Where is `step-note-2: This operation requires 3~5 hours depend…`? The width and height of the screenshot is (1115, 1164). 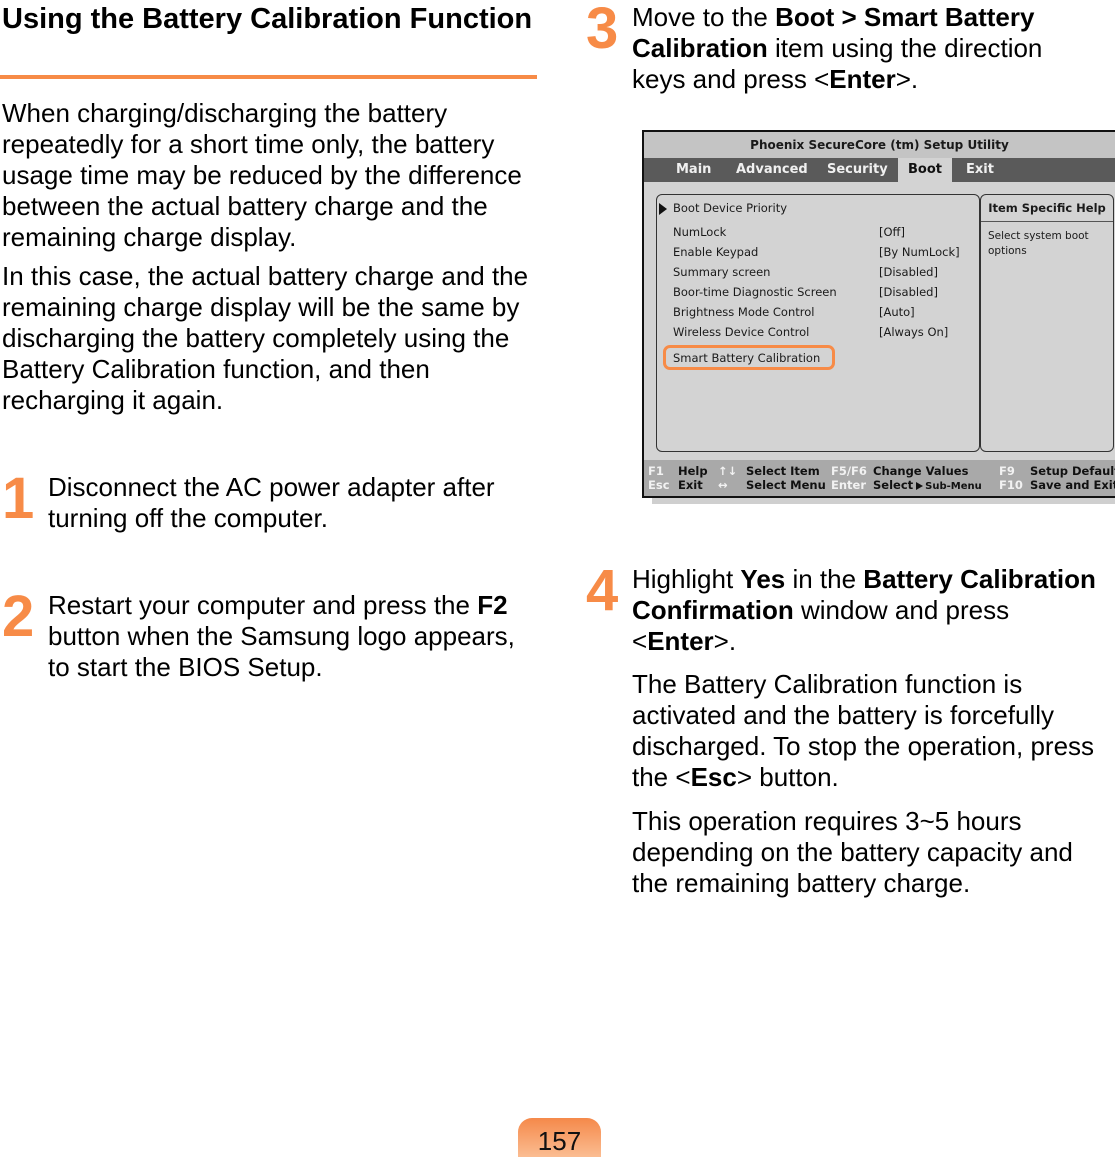
step-note-2: This operation requires 3~5 hours depend… is located at coordinates (852, 852).